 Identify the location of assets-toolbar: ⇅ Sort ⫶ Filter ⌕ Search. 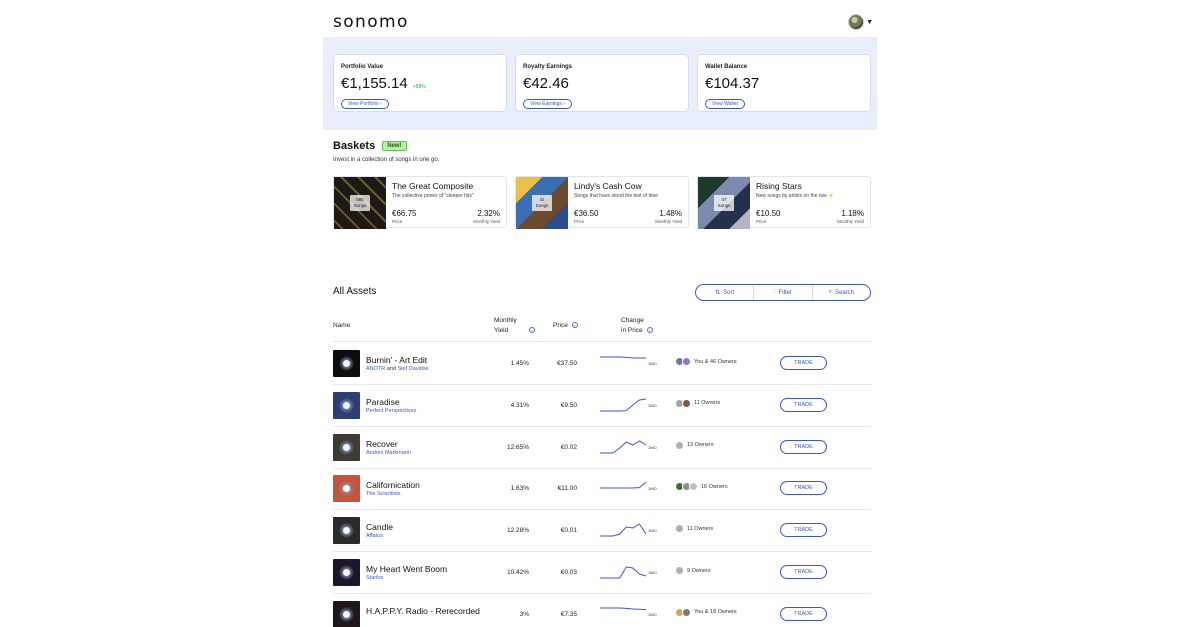
(783, 292).